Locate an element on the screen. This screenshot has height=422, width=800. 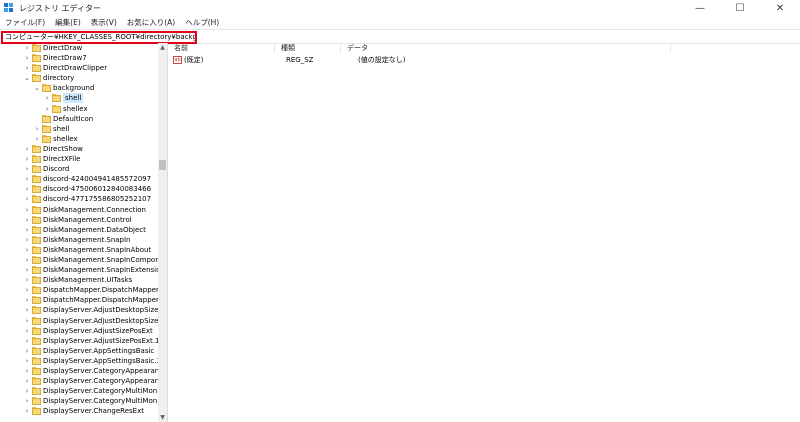
menu-favorites: お気に入り(A) is located at coordinates (151, 22).